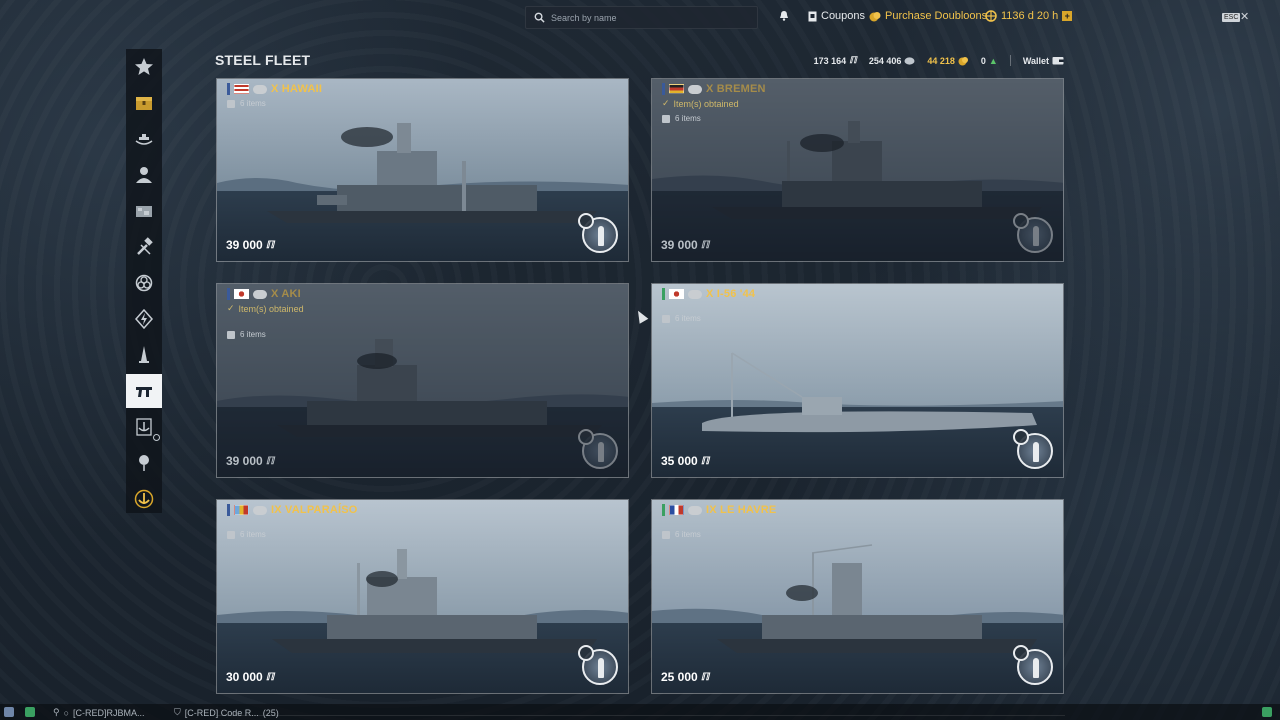  Describe the element at coordinates (297, 89) in the screenshot. I see `ship-name: X HAWAII` at that location.